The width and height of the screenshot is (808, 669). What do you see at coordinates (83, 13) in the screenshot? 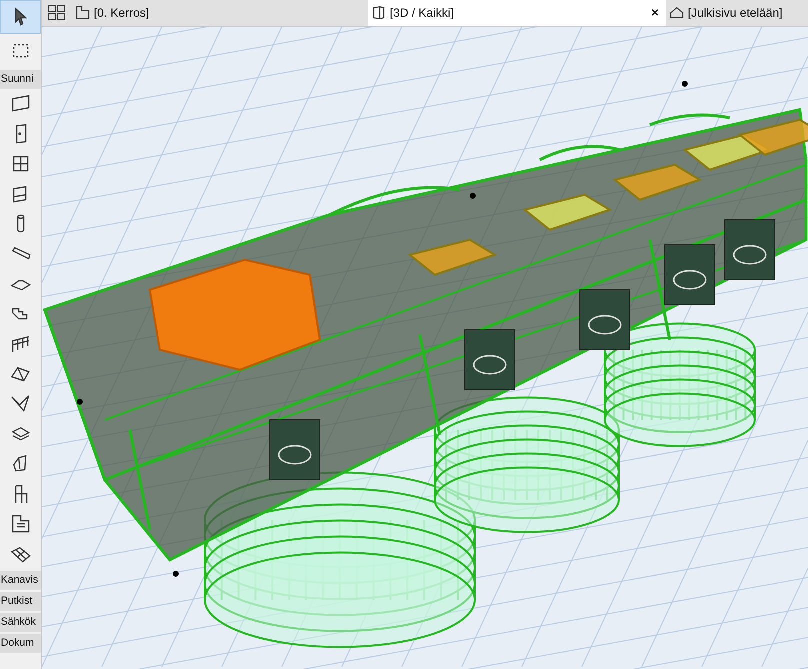
I see `floor-plan-icon` at bounding box center [83, 13].